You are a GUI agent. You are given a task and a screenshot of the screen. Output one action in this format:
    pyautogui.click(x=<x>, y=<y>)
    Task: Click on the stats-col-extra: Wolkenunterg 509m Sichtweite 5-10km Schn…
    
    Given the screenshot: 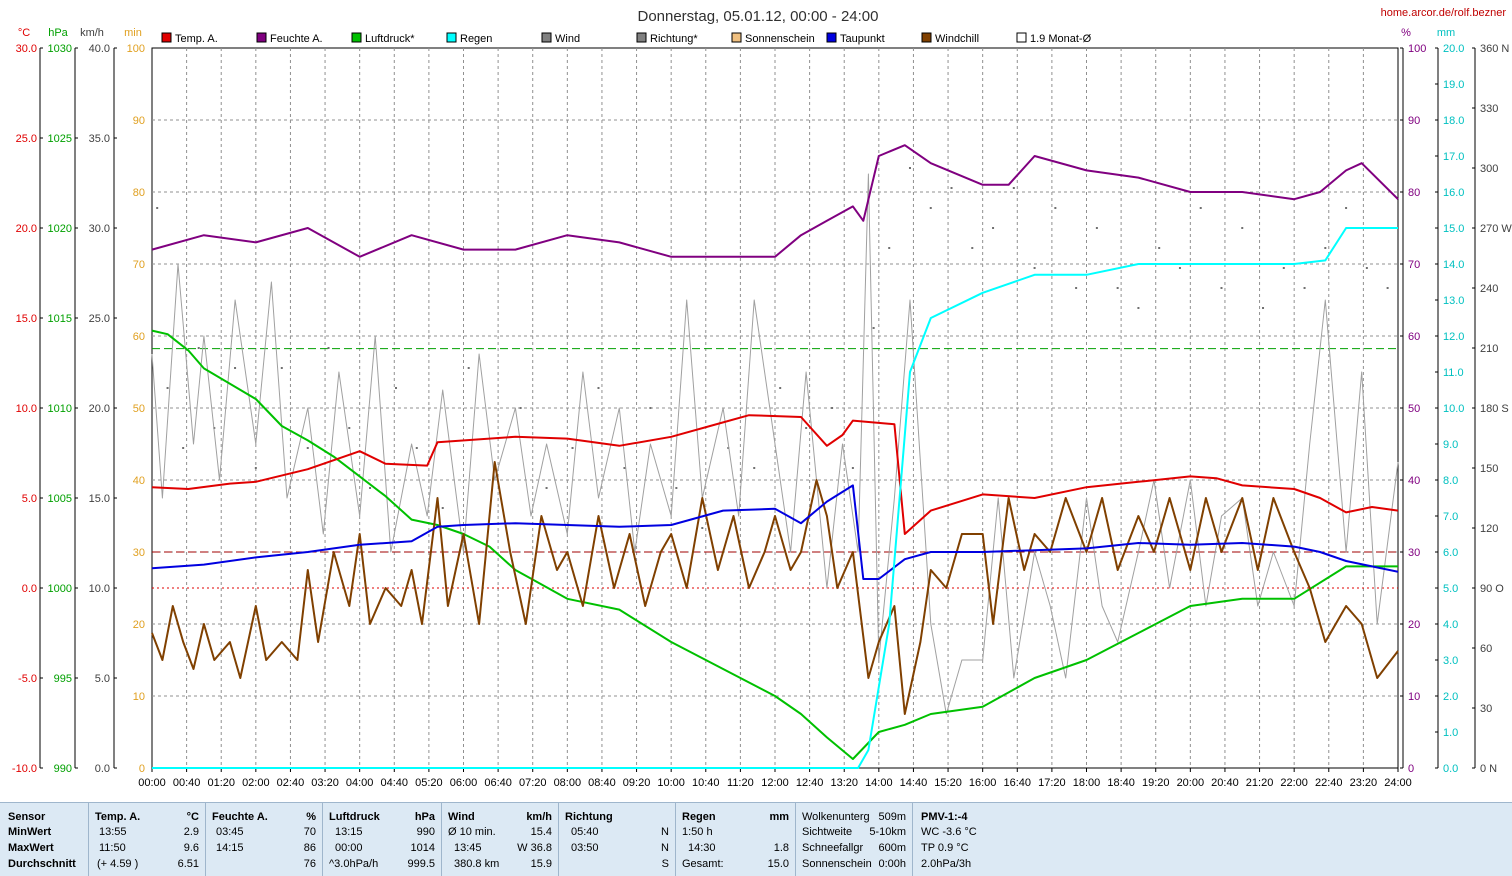 What is the action you would take?
    pyautogui.click(x=854, y=839)
    